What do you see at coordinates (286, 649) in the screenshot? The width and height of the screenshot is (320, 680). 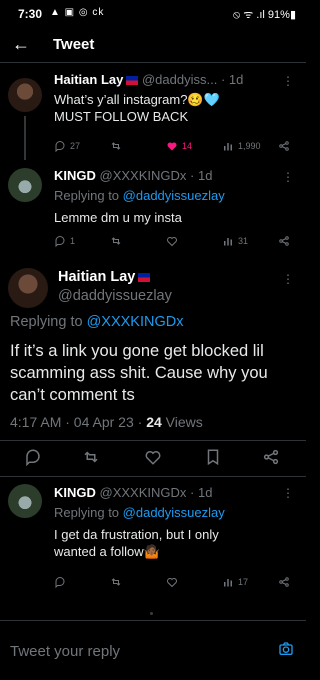 I see `camera-icon` at bounding box center [286, 649].